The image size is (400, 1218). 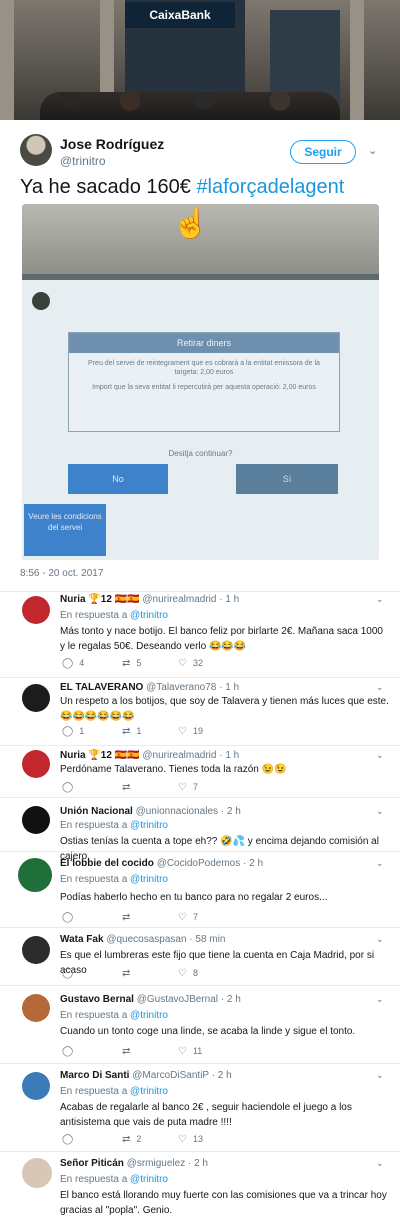 I want to click on follow-button: Seguir, so click(x=323, y=152).